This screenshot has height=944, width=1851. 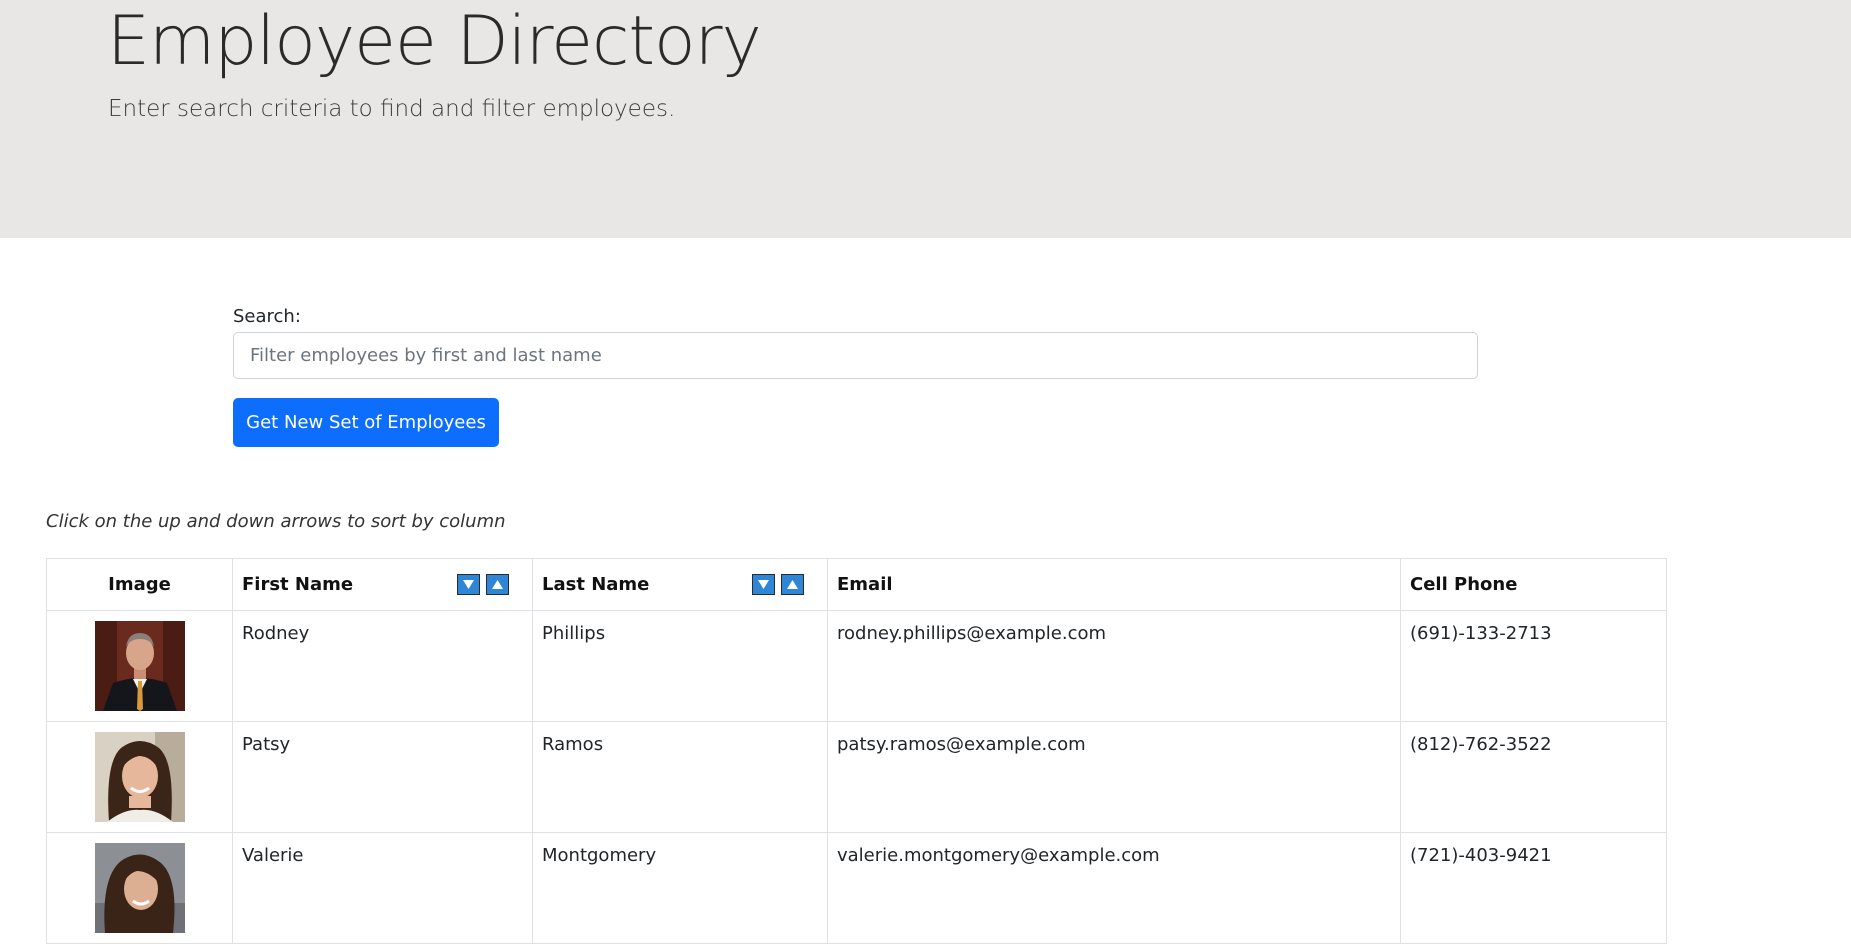 What do you see at coordinates (1114, 584) in the screenshot?
I see `column-header-email: Email` at bounding box center [1114, 584].